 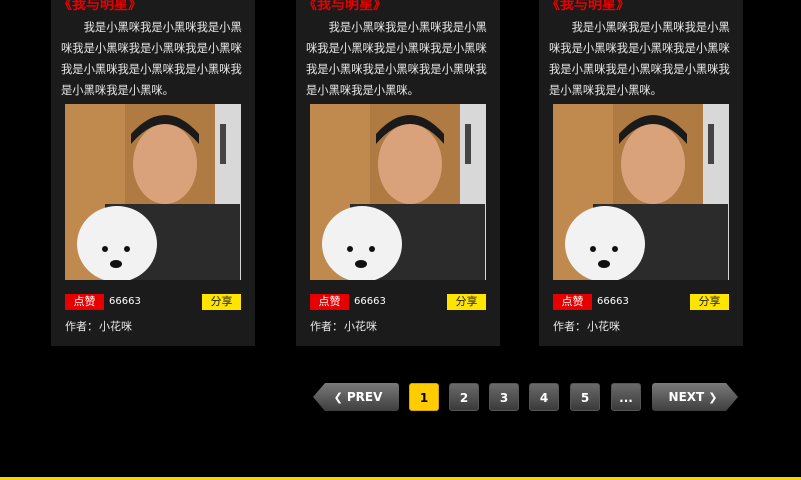 What do you see at coordinates (686, 397) in the screenshot?
I see `next-label: NEXT` at bounding box center [686, 397].